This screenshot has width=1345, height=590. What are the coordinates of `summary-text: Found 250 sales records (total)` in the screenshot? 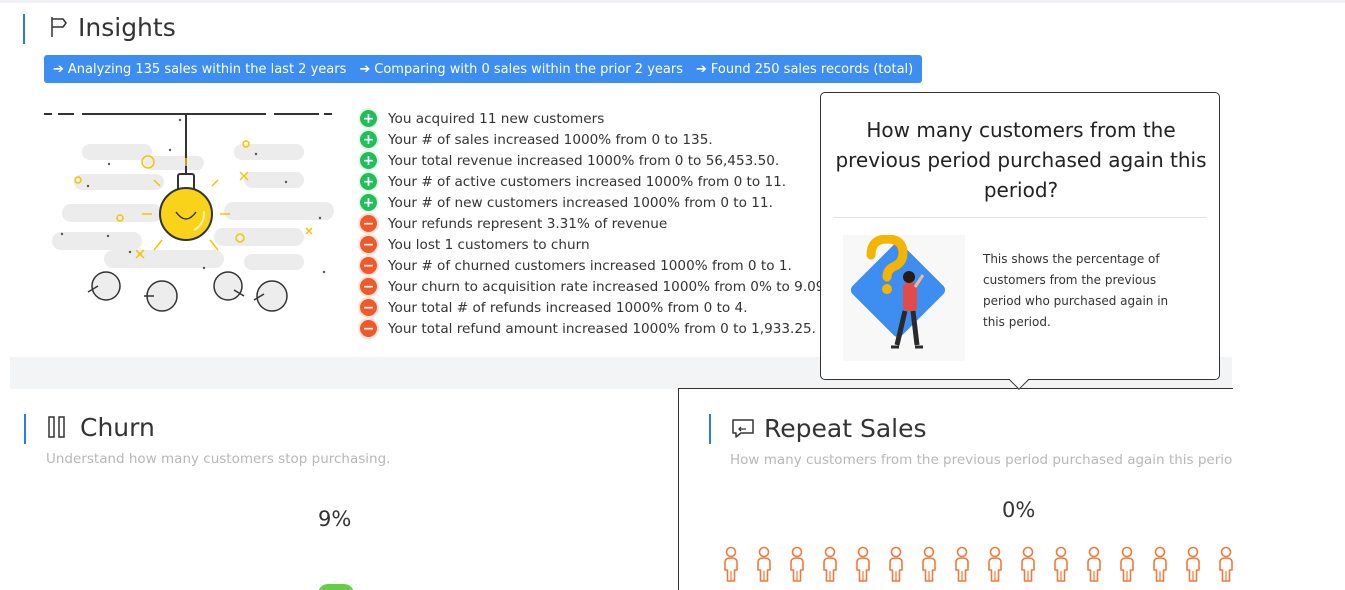 It's located at (812, 69).